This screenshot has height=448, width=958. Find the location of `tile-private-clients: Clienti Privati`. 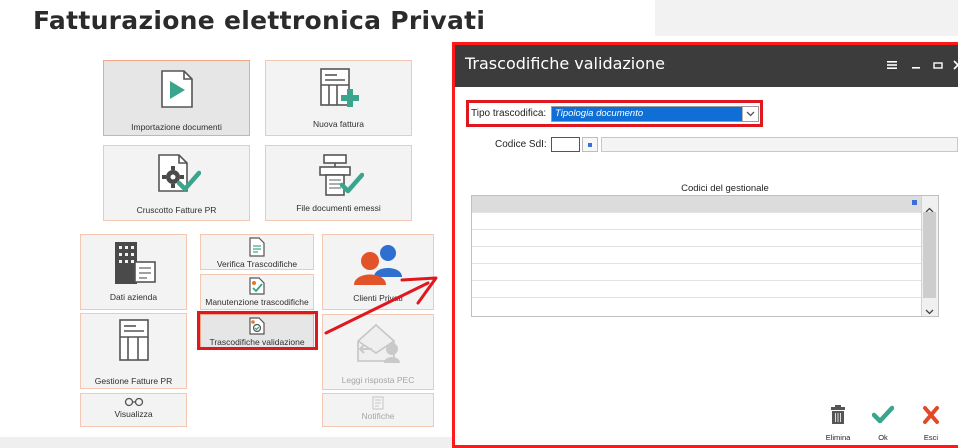

tile-private-clients: Clienti Privati is located at coordinates (378, 272).